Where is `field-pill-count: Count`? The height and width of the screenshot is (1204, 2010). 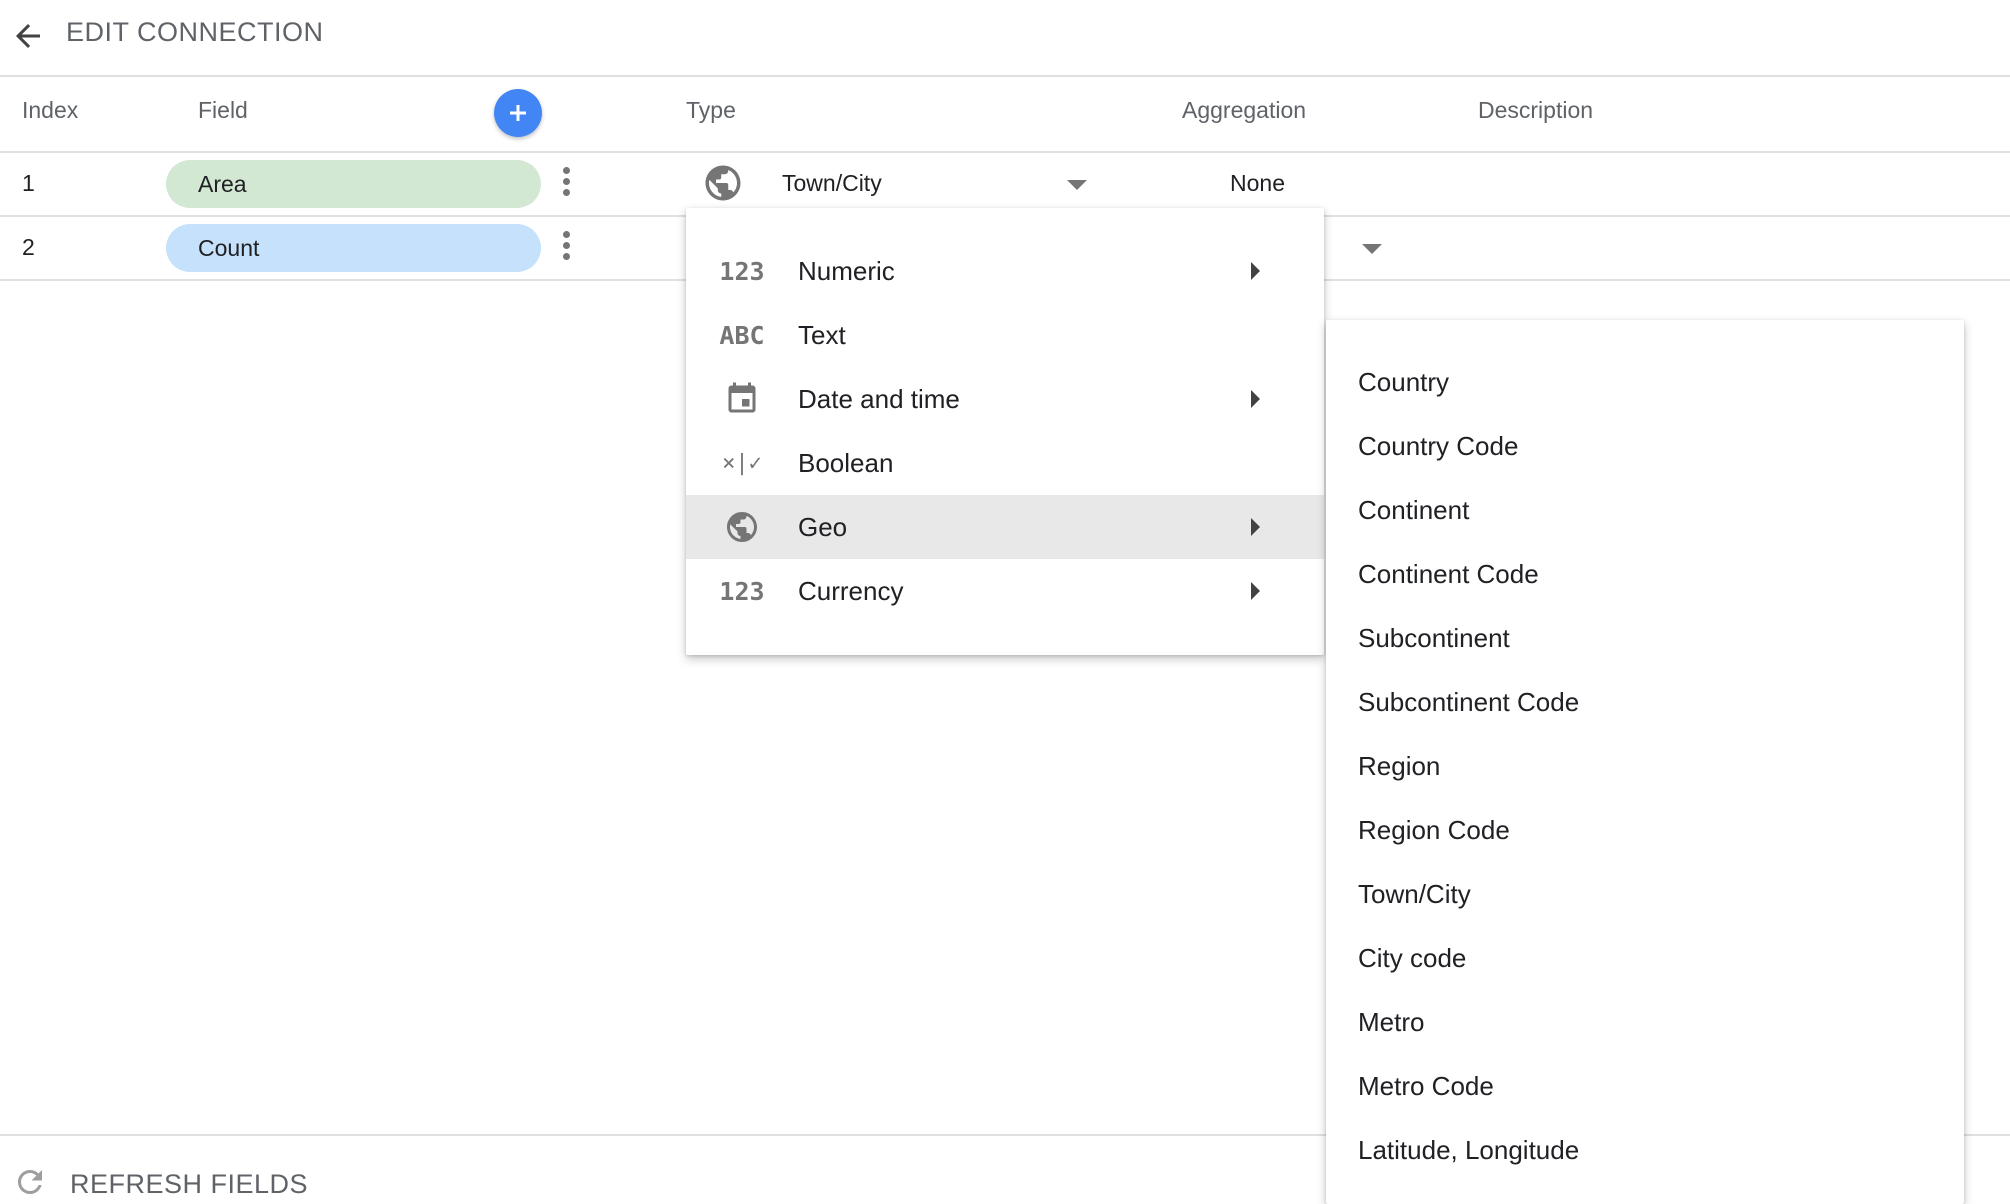 field-pill-count: Count is located at coordinates (353, 248).